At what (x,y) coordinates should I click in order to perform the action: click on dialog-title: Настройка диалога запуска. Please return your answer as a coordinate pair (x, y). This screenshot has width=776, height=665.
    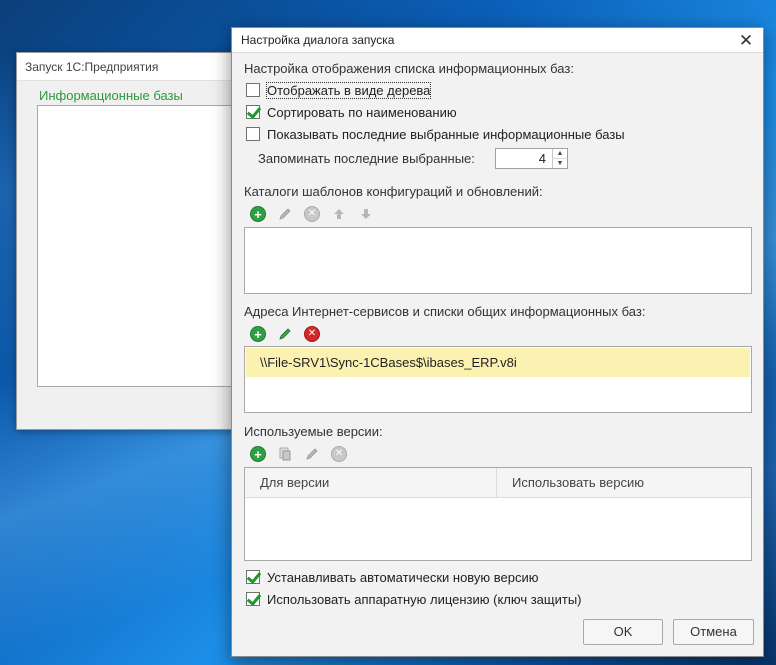
    Looking at the image, I should click on (318, 40).